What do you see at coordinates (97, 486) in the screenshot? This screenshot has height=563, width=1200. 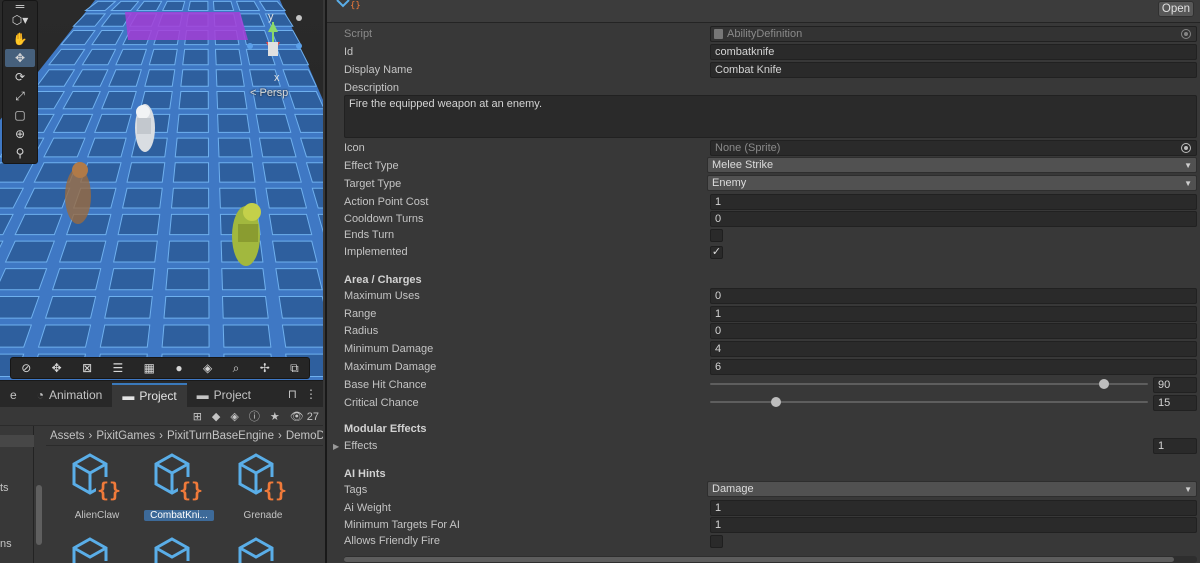 I see `asset-tile: {} AlienClaw` at bounding box center [97, 486].